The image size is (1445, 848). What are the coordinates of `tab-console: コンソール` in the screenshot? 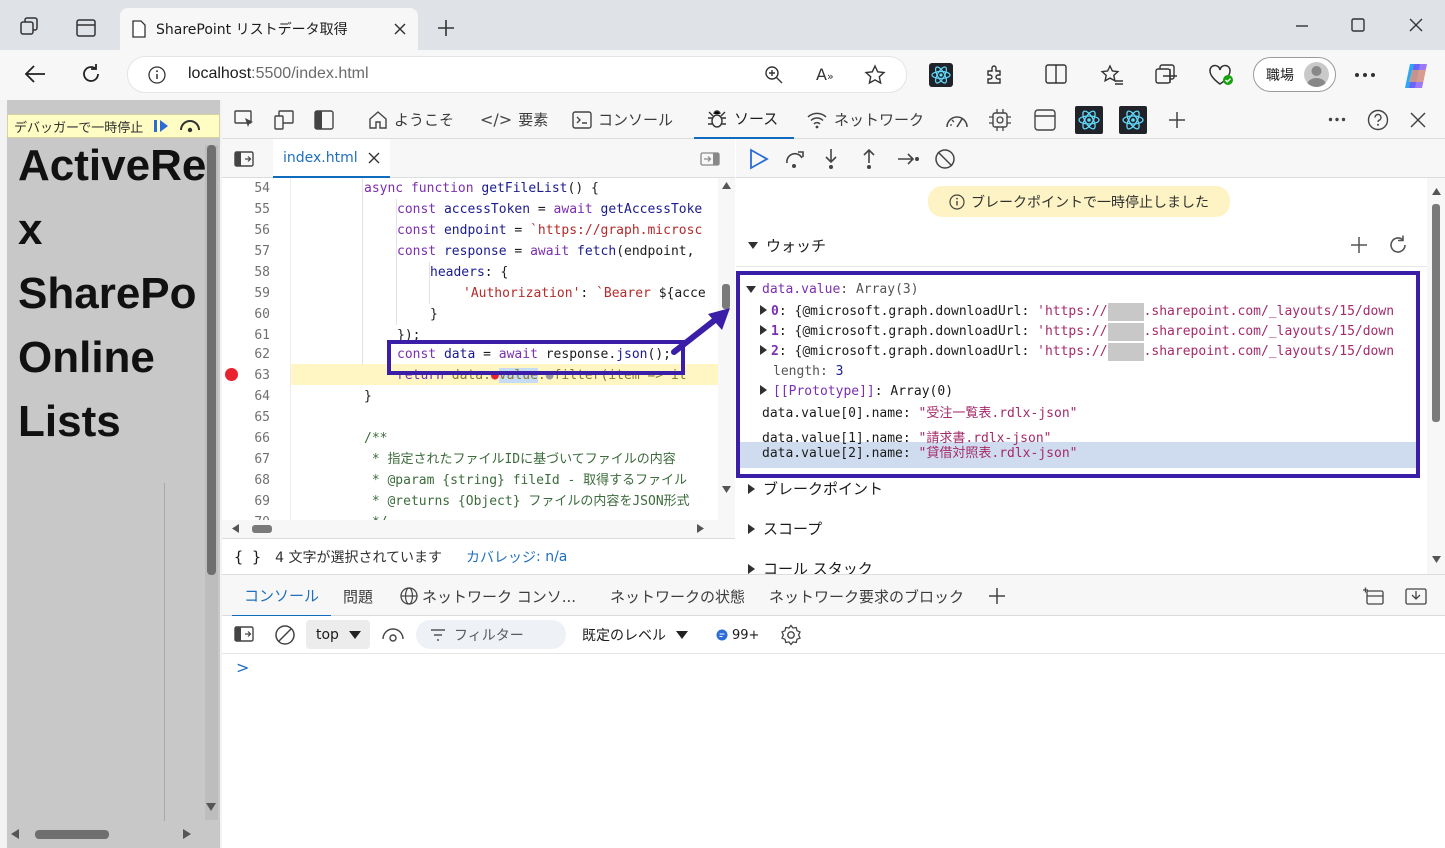 It's located at (622, 119).